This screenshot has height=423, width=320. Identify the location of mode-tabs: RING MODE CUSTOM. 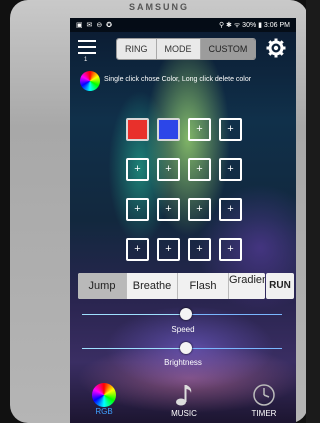
(186, 49).